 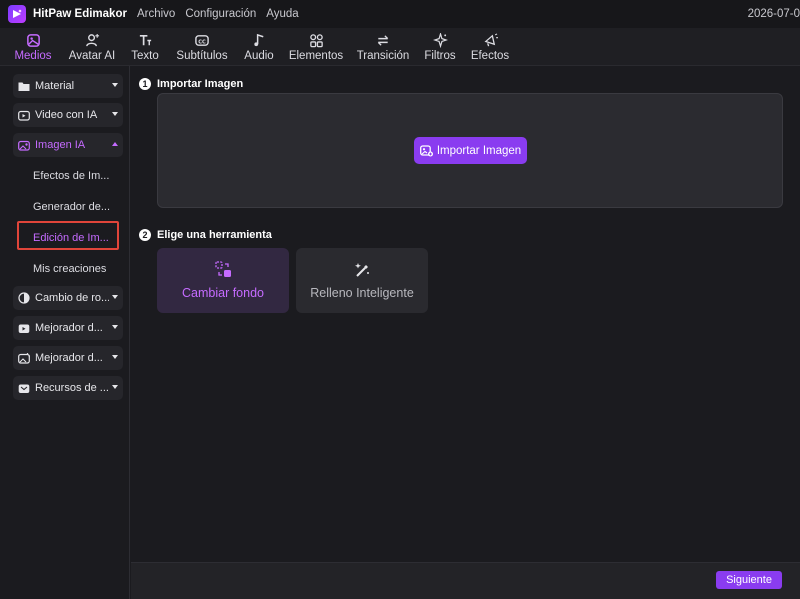 I want to click on text-icon, so click(x=145, y=40).